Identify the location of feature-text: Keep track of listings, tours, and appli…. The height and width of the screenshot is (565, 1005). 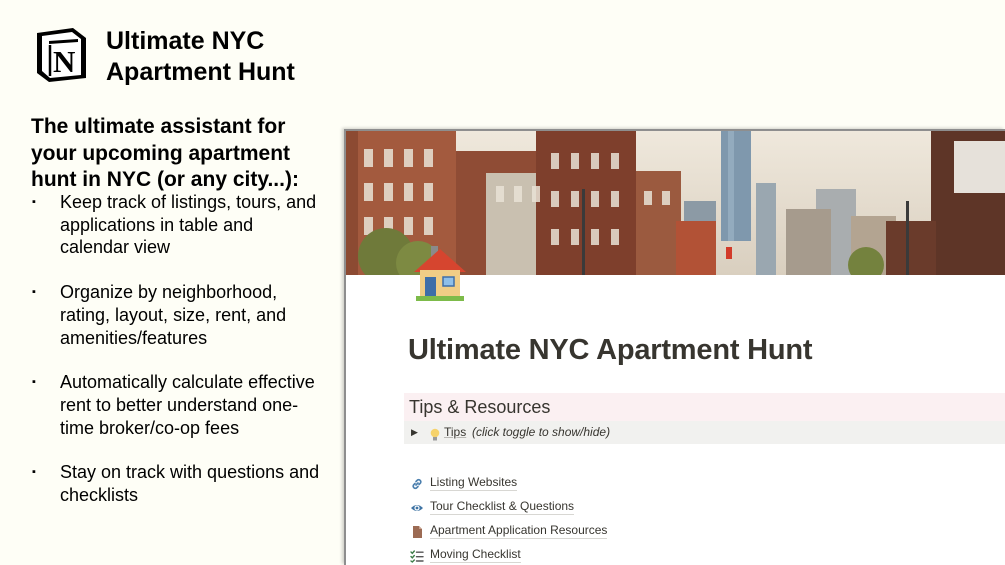
(188, 225).